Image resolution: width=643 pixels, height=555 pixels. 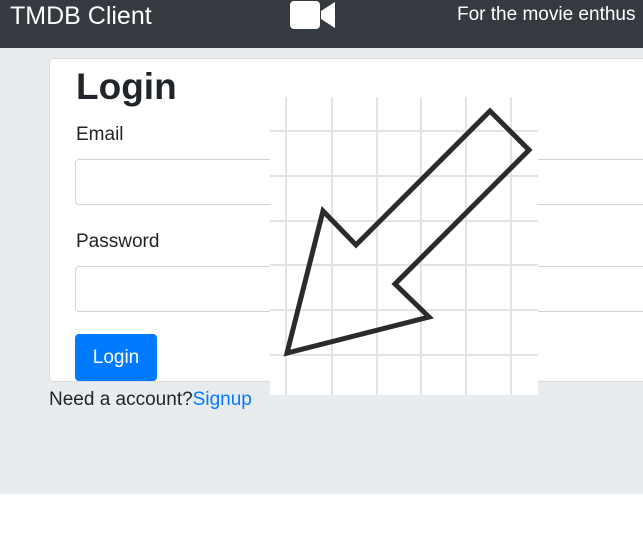 I want to click on video-camera-icon, so click(x=312, y=15).